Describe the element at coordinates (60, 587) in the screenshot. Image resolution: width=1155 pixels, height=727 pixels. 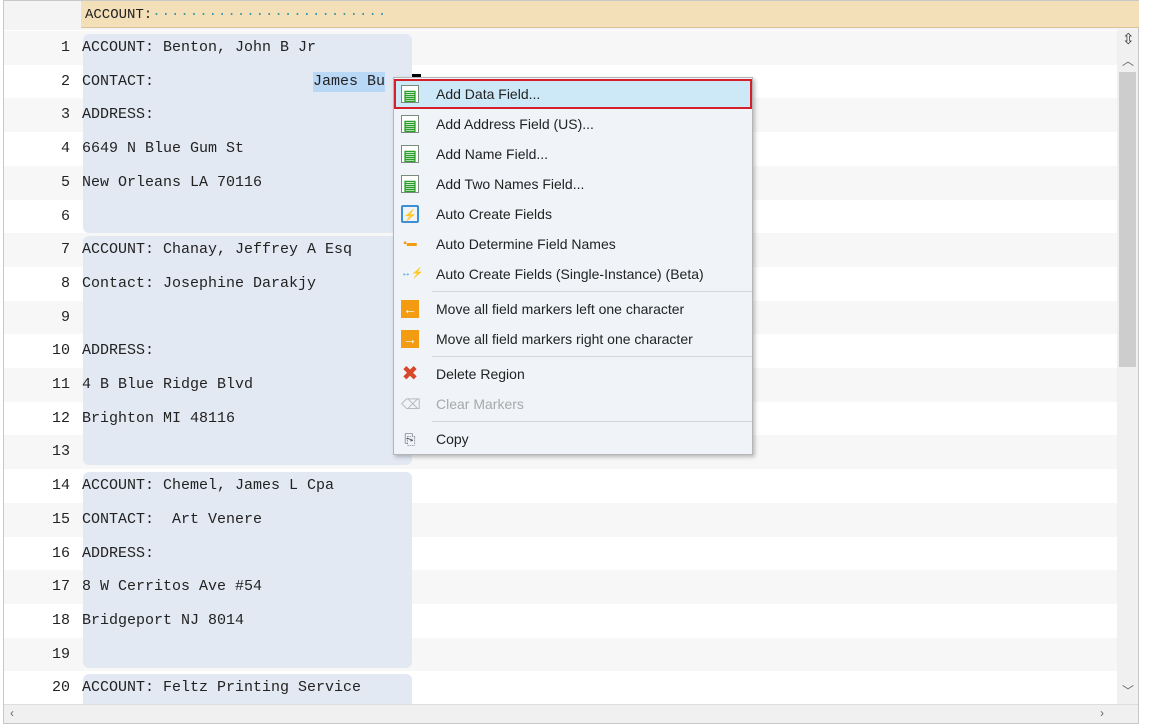
I see `line-number: 17` at that location.